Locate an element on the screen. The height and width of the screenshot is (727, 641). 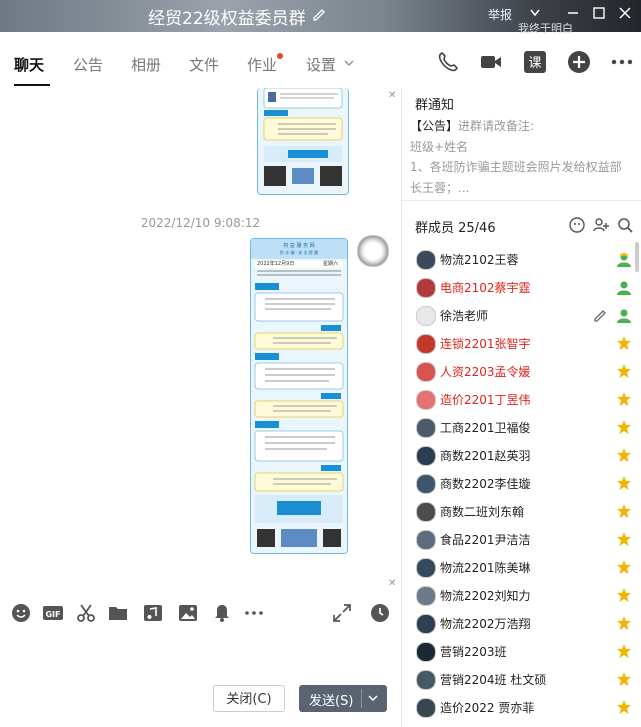
image-icon is located at coordinates (188, 613).